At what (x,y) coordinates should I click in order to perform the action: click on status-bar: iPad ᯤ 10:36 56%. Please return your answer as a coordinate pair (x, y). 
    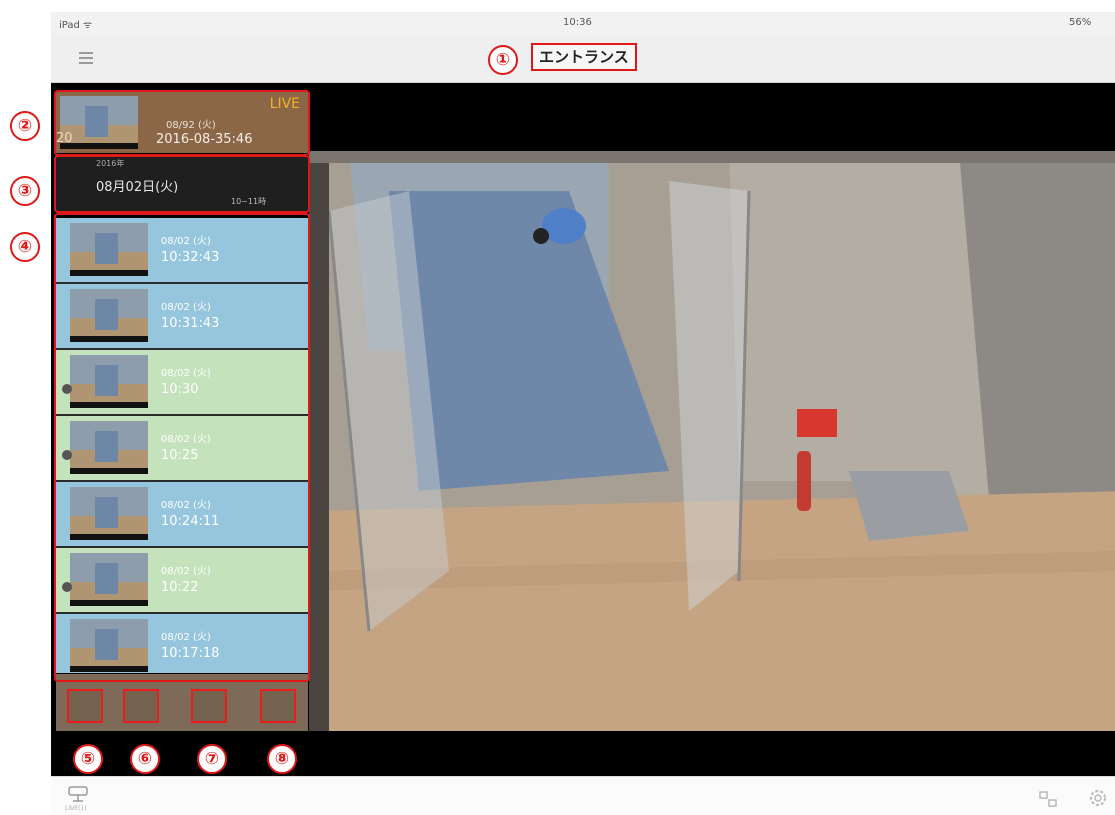
    Looking at the image, I should click on (583, 23).